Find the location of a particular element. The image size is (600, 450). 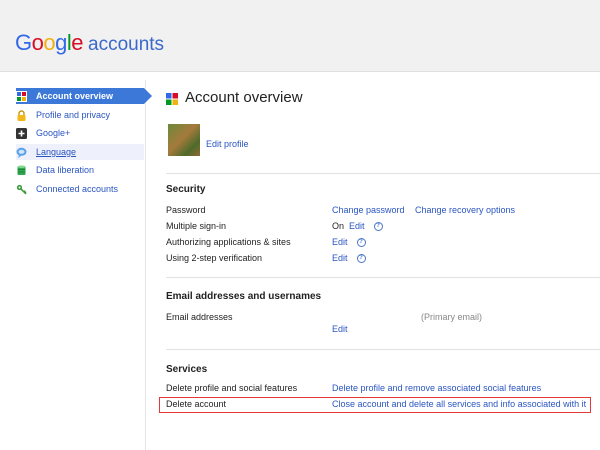

email-section-title: Email addresses and usernames is located at coordinates (244, 296).